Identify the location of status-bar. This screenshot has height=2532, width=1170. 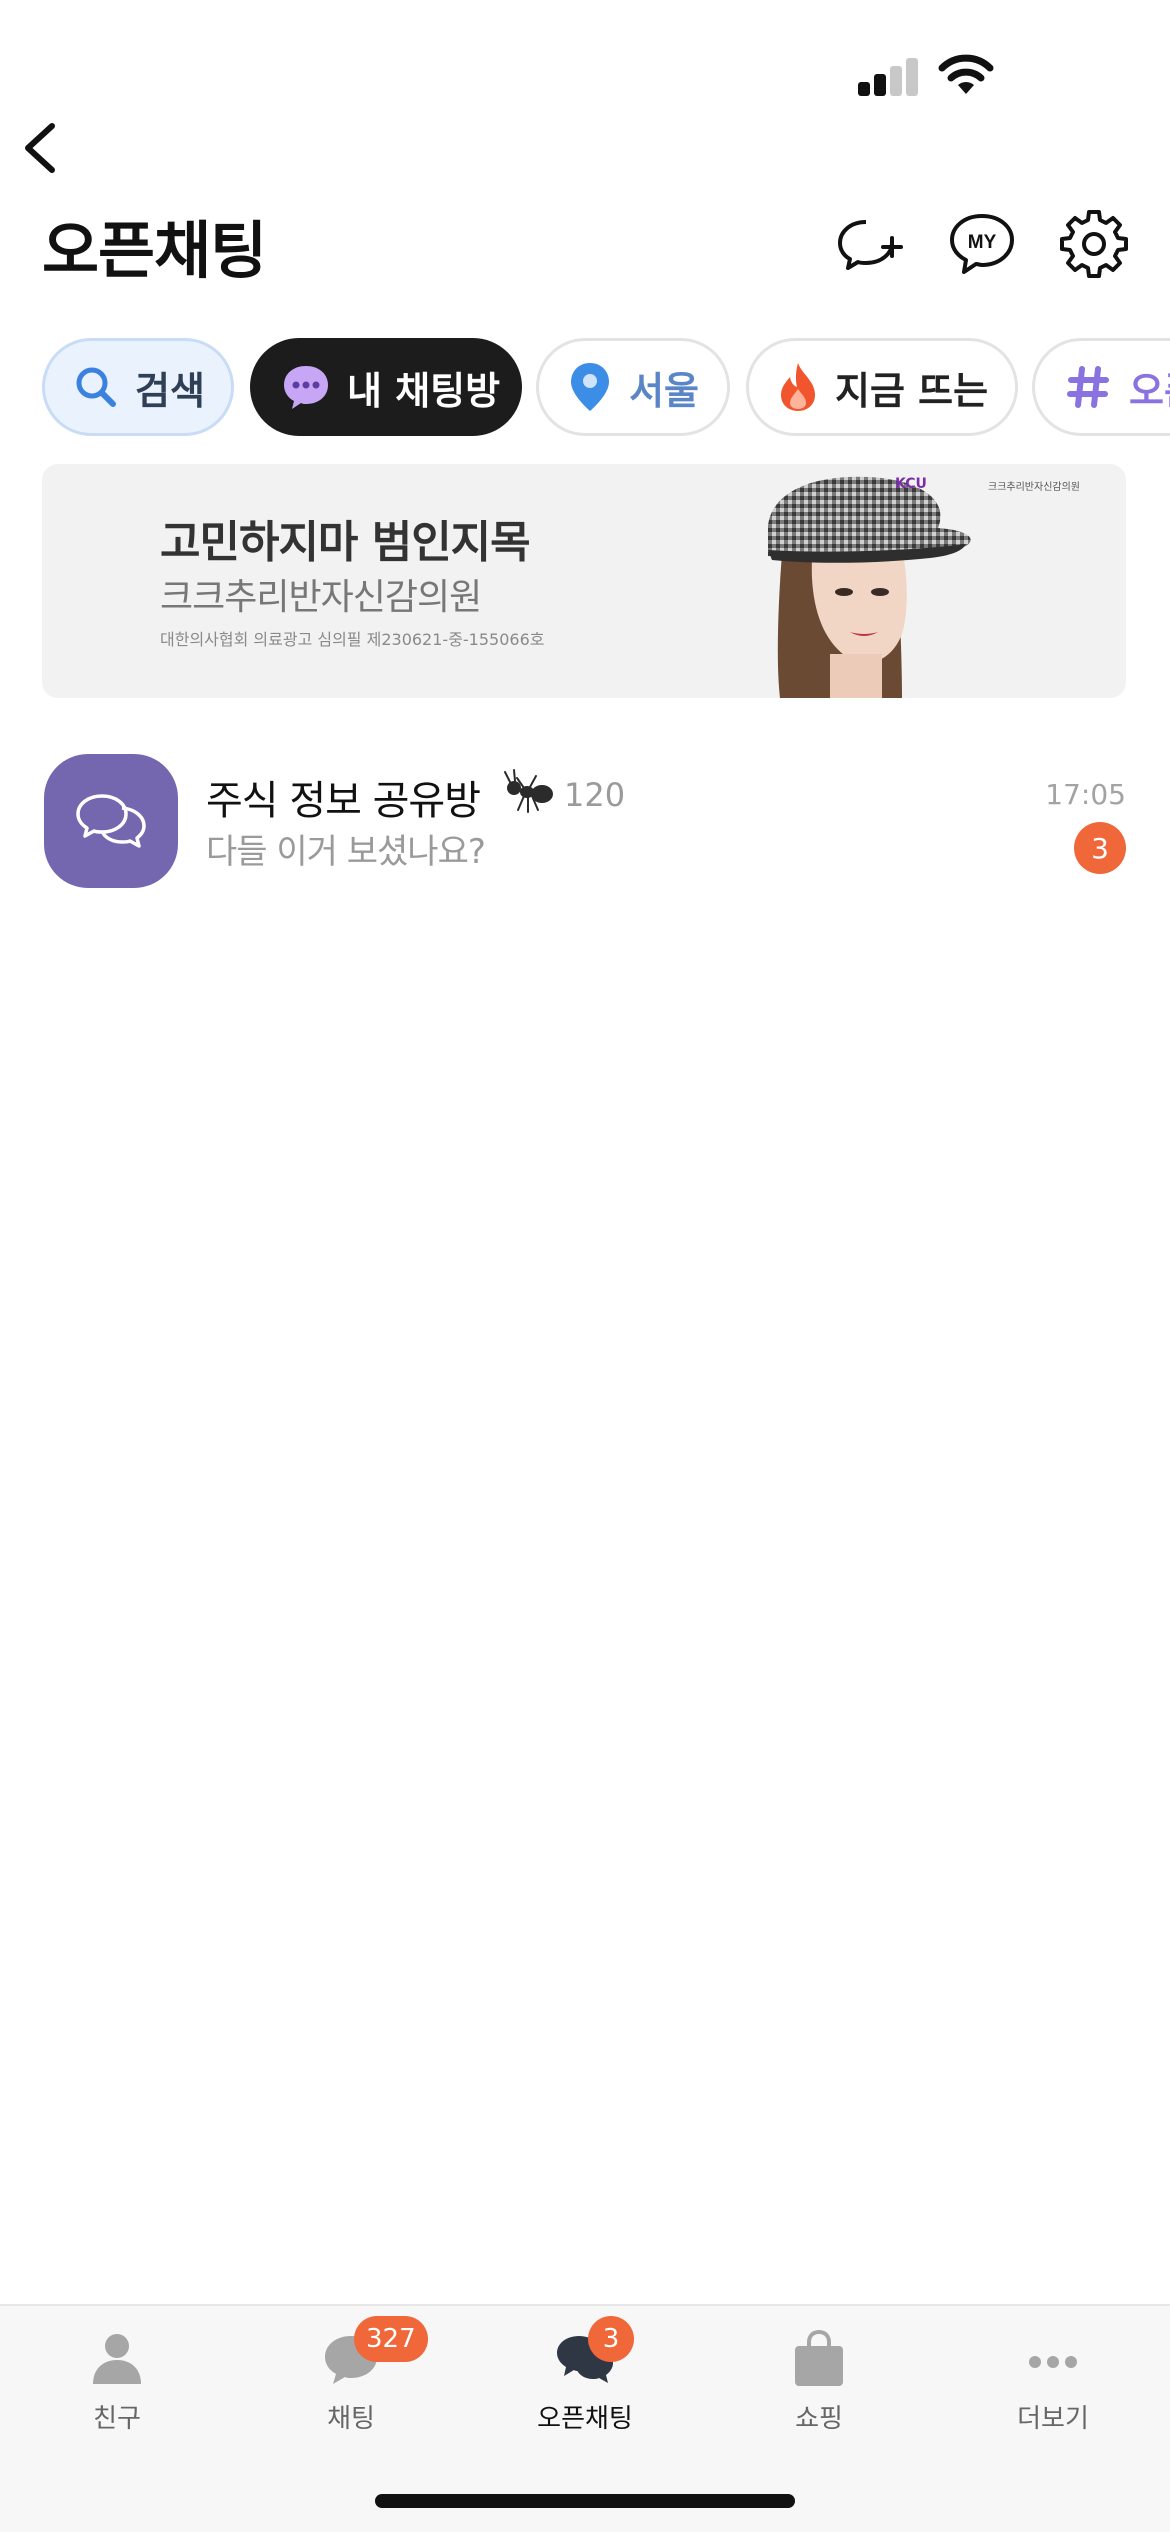
(585, 60).